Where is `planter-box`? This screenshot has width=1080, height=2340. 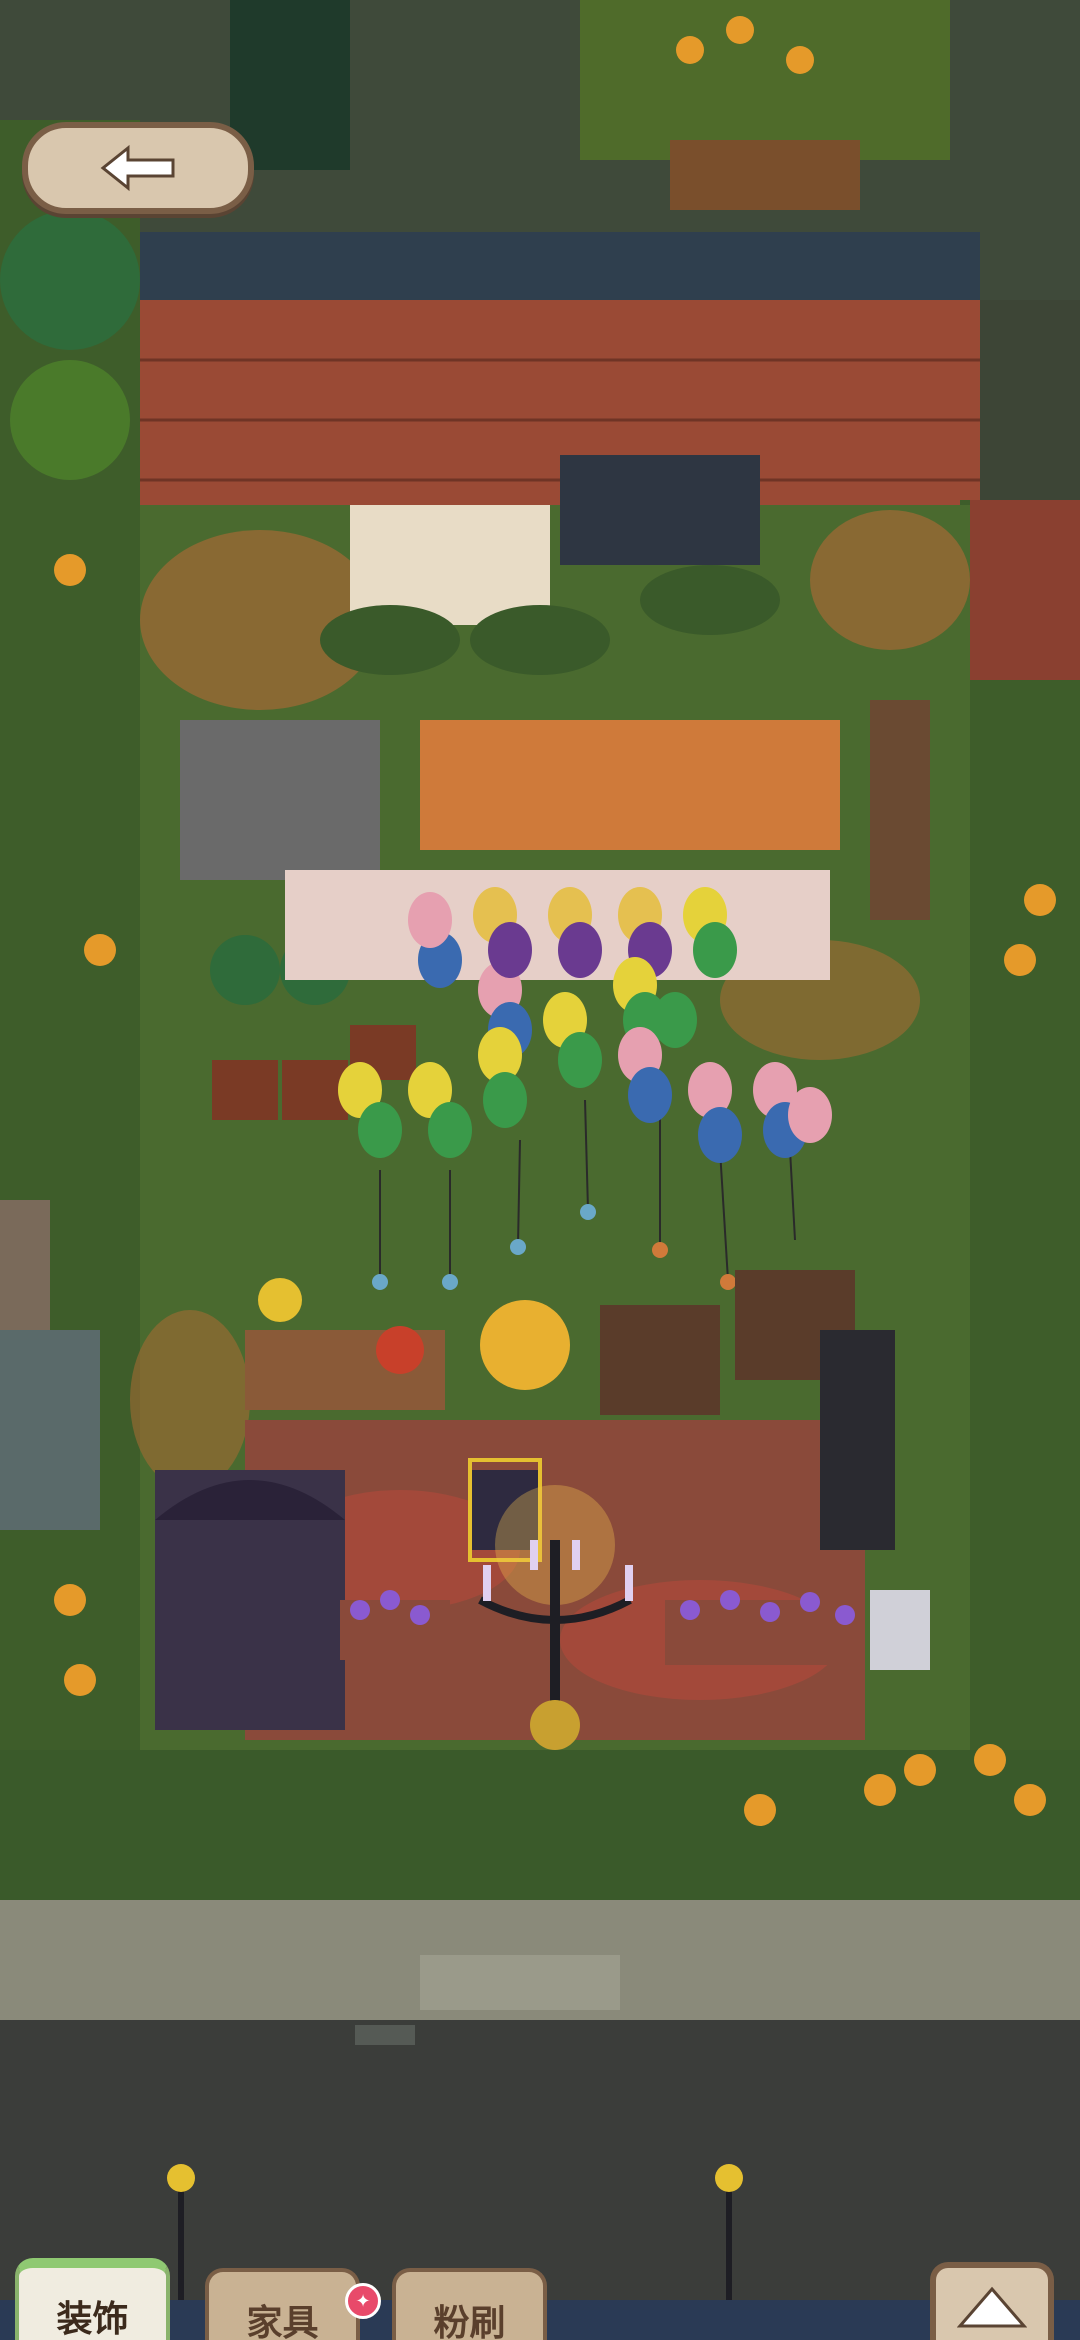
planter-box is located at coordinates (245, 1090).